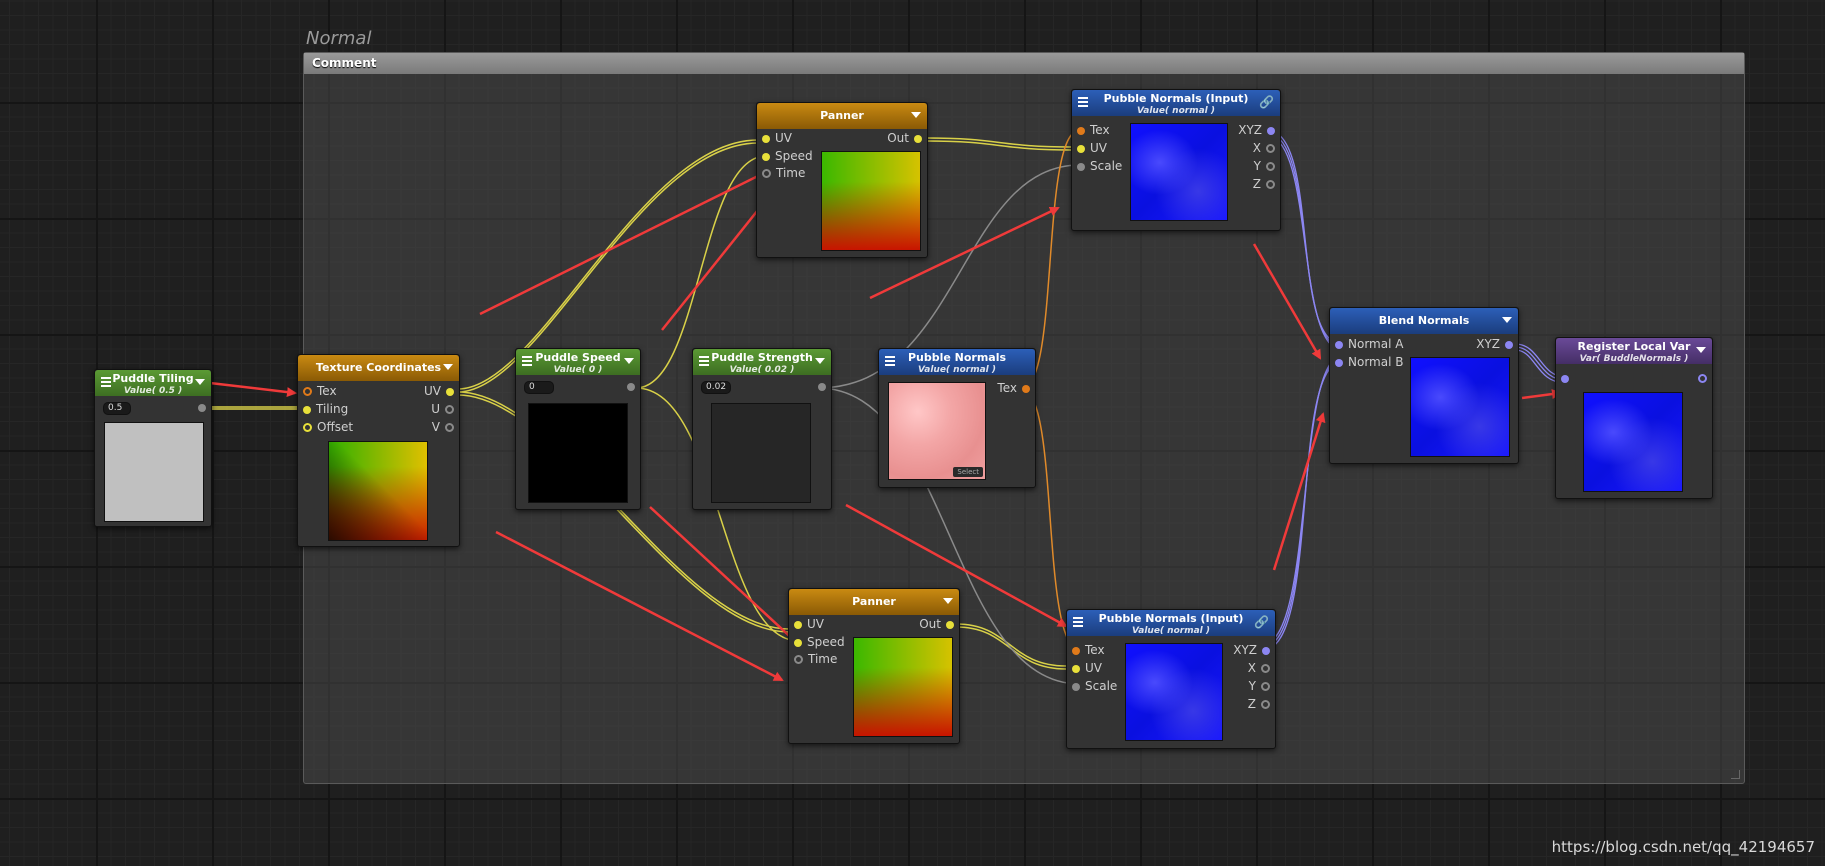  Describe the element at coordinates (874, 666) in the screenshot. I see `node-panner-bottom: Panner UV Speed Time Out` at that location.